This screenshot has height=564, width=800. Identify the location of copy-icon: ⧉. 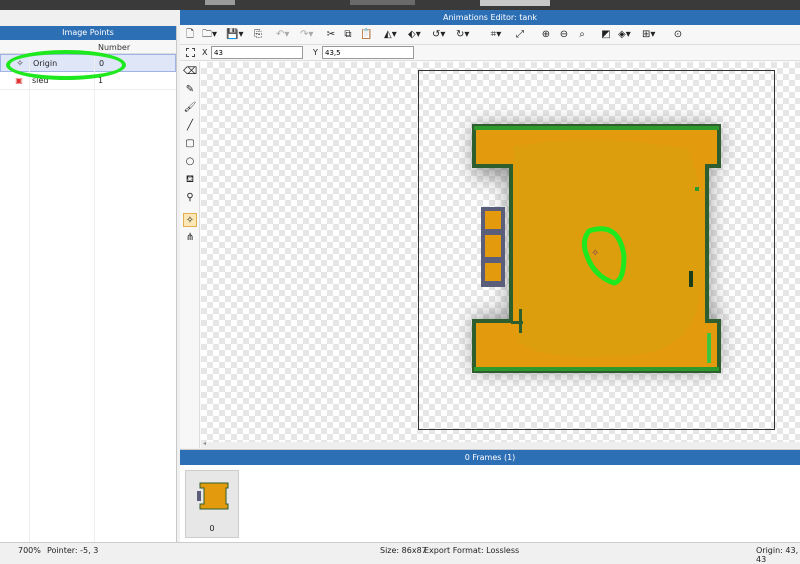
(348, 35).